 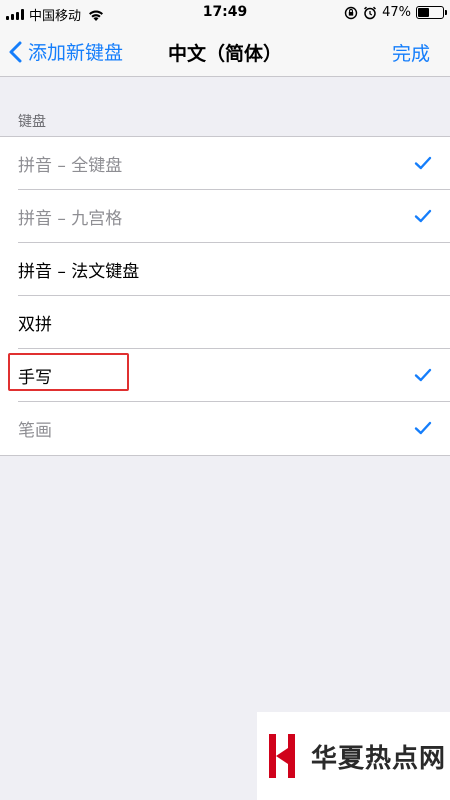 I want to click on list-item-label: 手写, so click(x=35, y=378).